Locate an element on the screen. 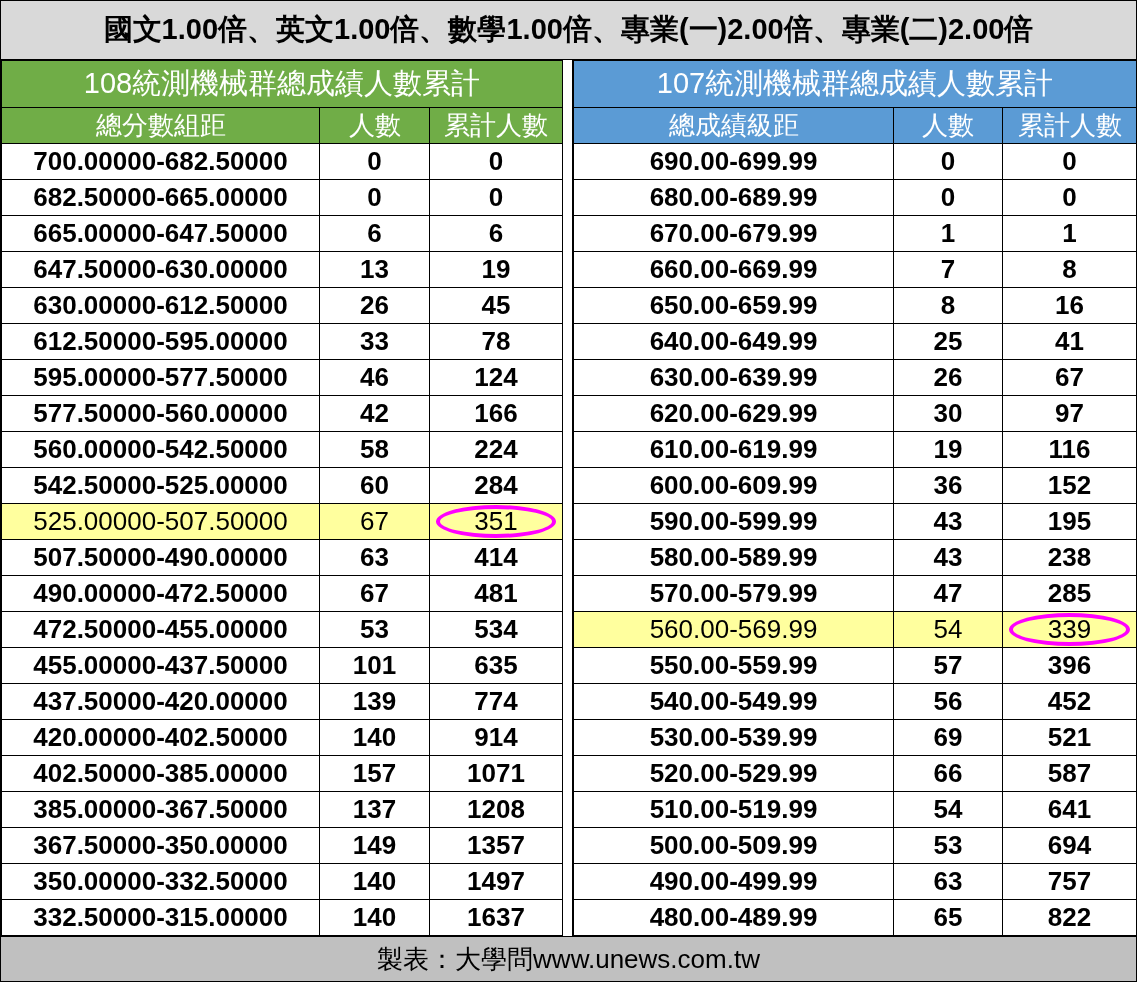  table-cell: 195 is located at coordinates (1069, 521).